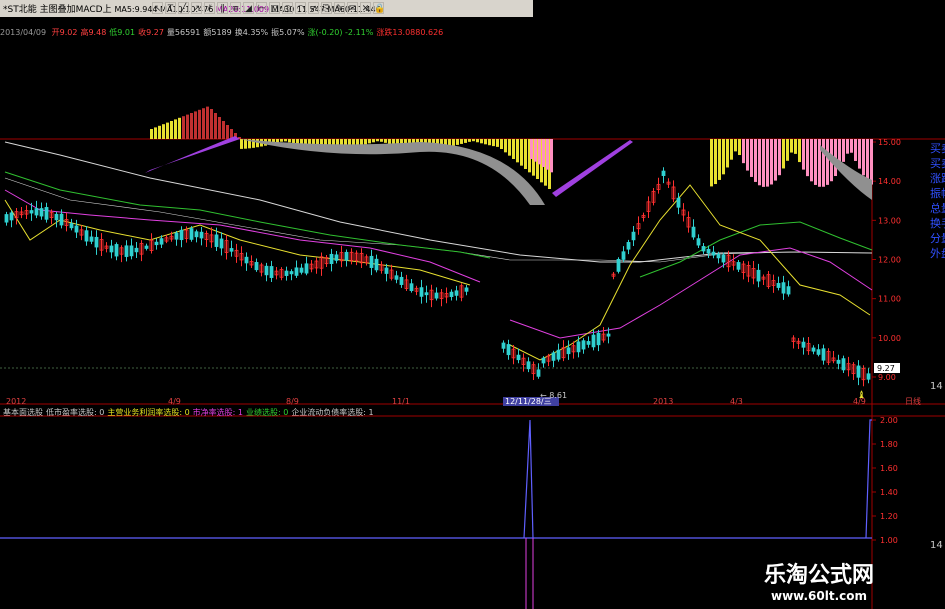 This screenshot has height=609, width=945. Describe the element at coordinates (267, 412) in the screenshot. I see `indicator-item-4: 业绩选股: 0` at that location.